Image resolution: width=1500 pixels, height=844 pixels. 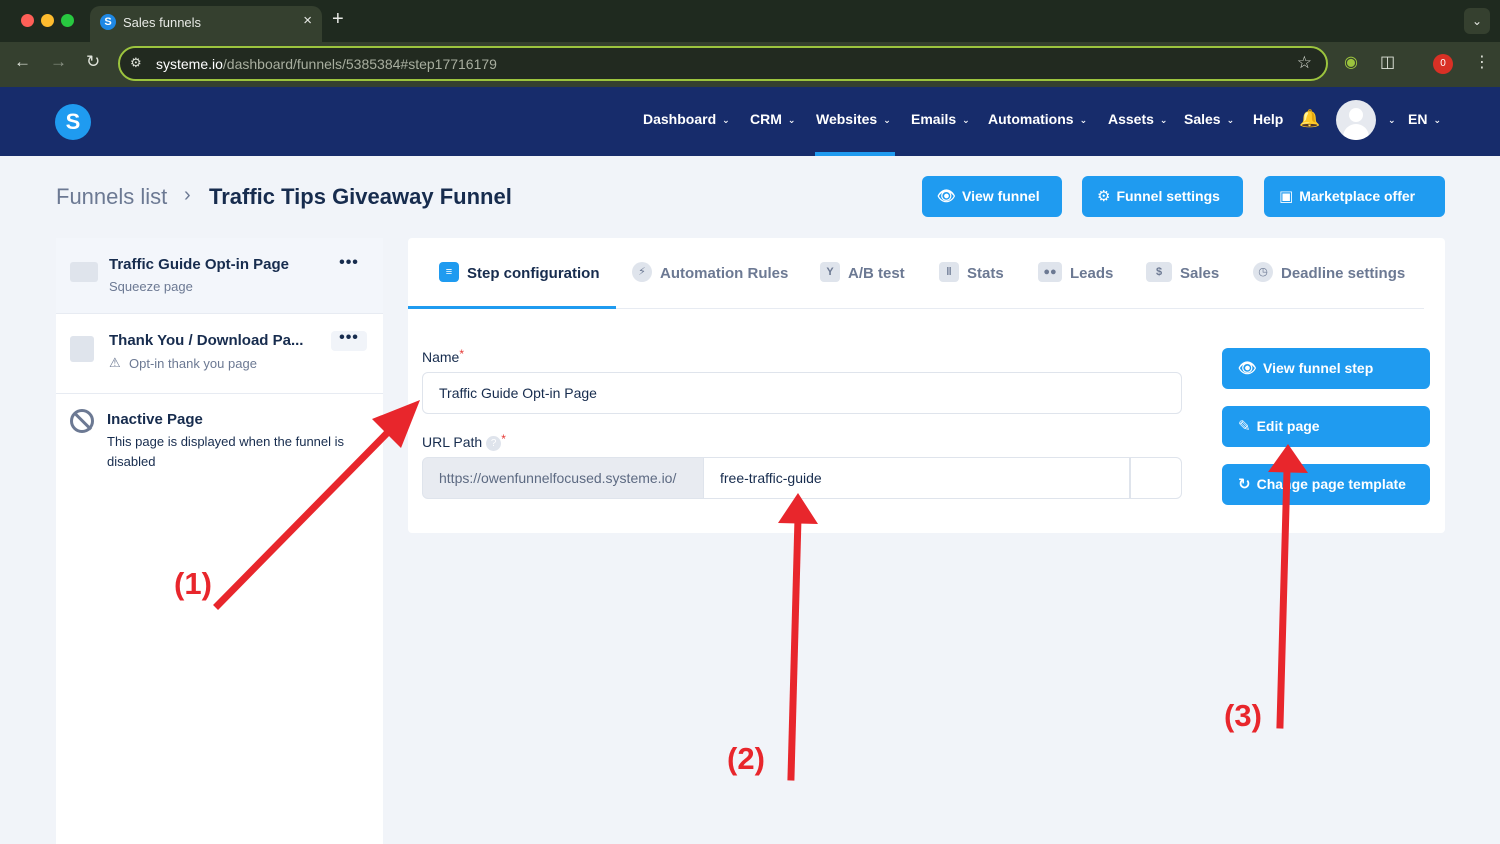 What do you see at coordinates (1356, 132) in the screenshot?
I see `avatar-body` at bounding box center [1356, 132].